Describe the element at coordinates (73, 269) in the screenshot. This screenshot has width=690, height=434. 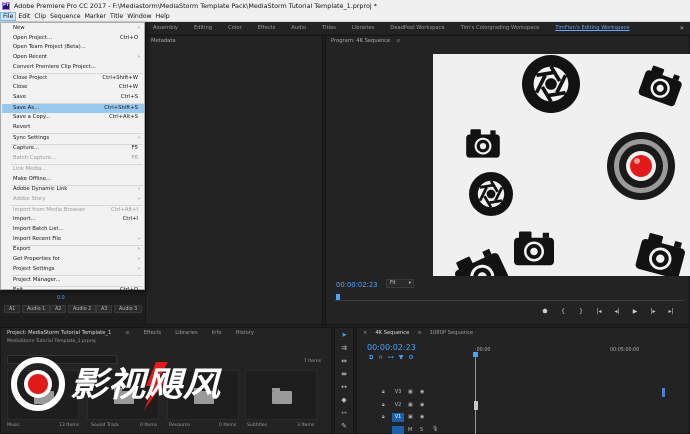
I see `file-menu-item: Project Settings ›` at that location.